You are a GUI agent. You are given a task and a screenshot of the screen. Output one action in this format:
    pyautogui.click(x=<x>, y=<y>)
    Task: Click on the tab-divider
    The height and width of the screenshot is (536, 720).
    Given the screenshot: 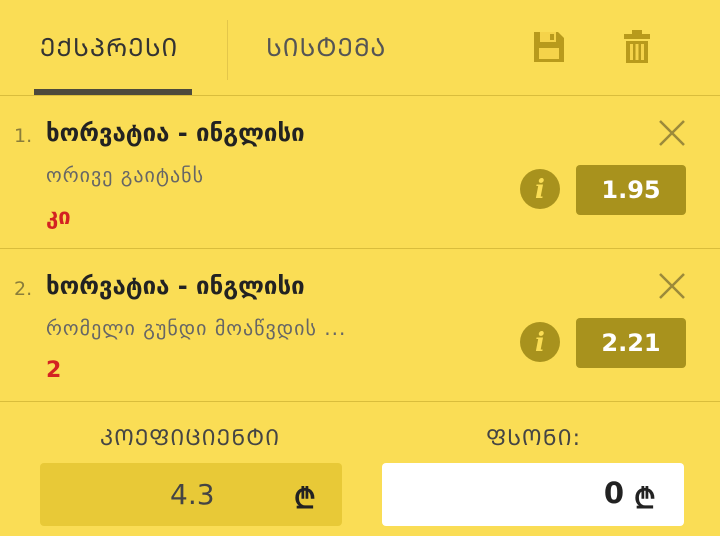 What is the action you would take?
    pyautogui.click(x=227, y=50)
    